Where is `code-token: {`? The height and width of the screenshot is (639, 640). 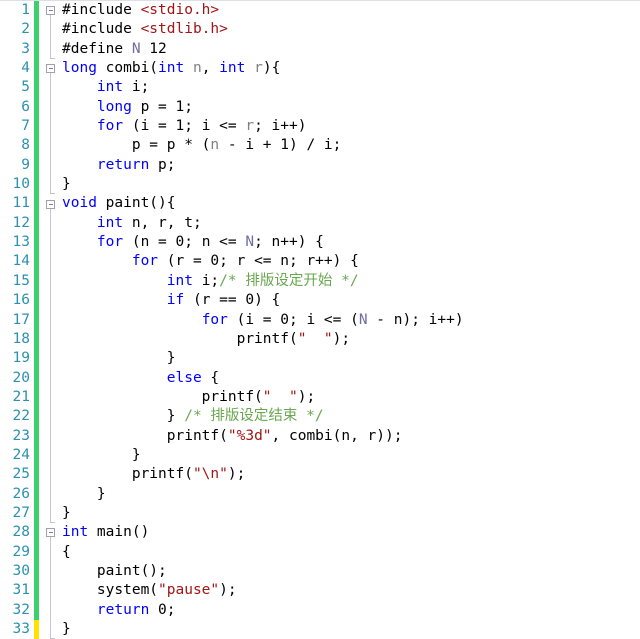
code-token: { is located at coordinates (210, 377).